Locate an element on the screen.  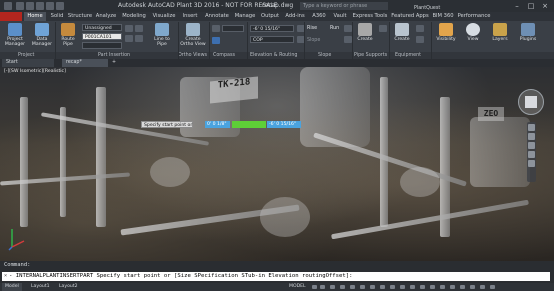
lineweight-icon is located at coordinates (372, 287).